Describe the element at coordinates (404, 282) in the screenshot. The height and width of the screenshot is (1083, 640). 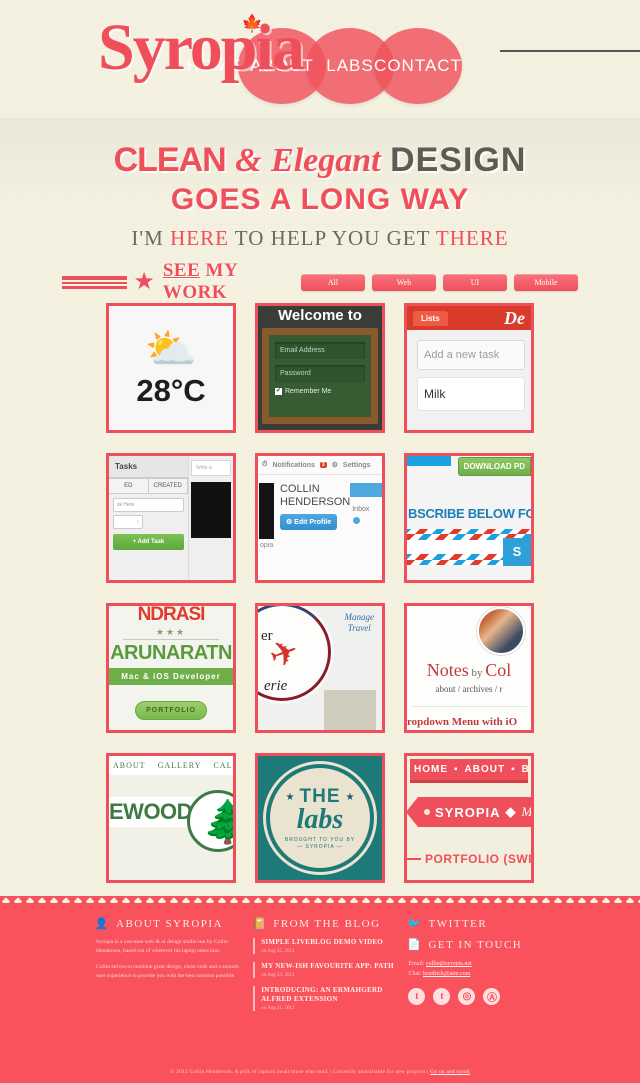
I see `filter-web: Web` at that location.